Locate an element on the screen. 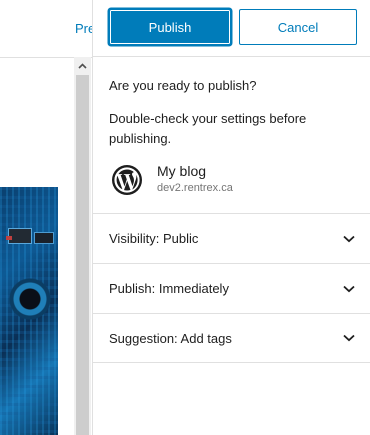 This screenshot has height=435, width=370. editor-top-bar: Pre is located at coordinates (47, 29).